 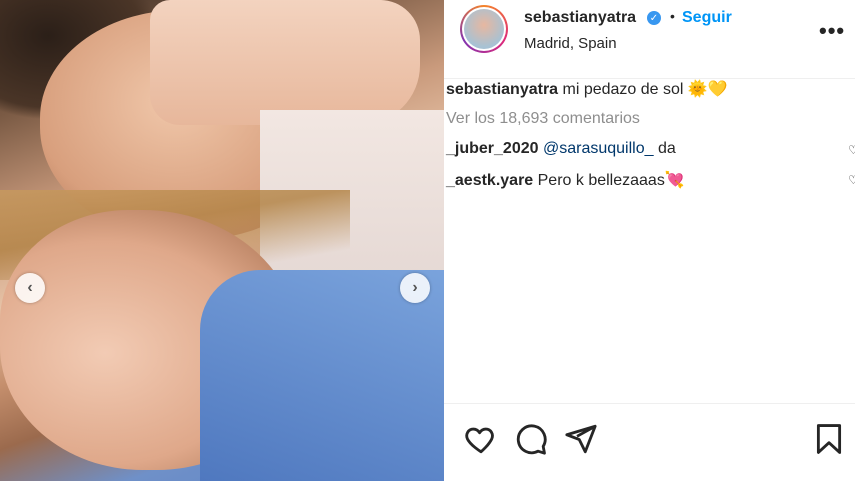 I want to click on comment-username: _juber_2020, so click(x=492, y=148).